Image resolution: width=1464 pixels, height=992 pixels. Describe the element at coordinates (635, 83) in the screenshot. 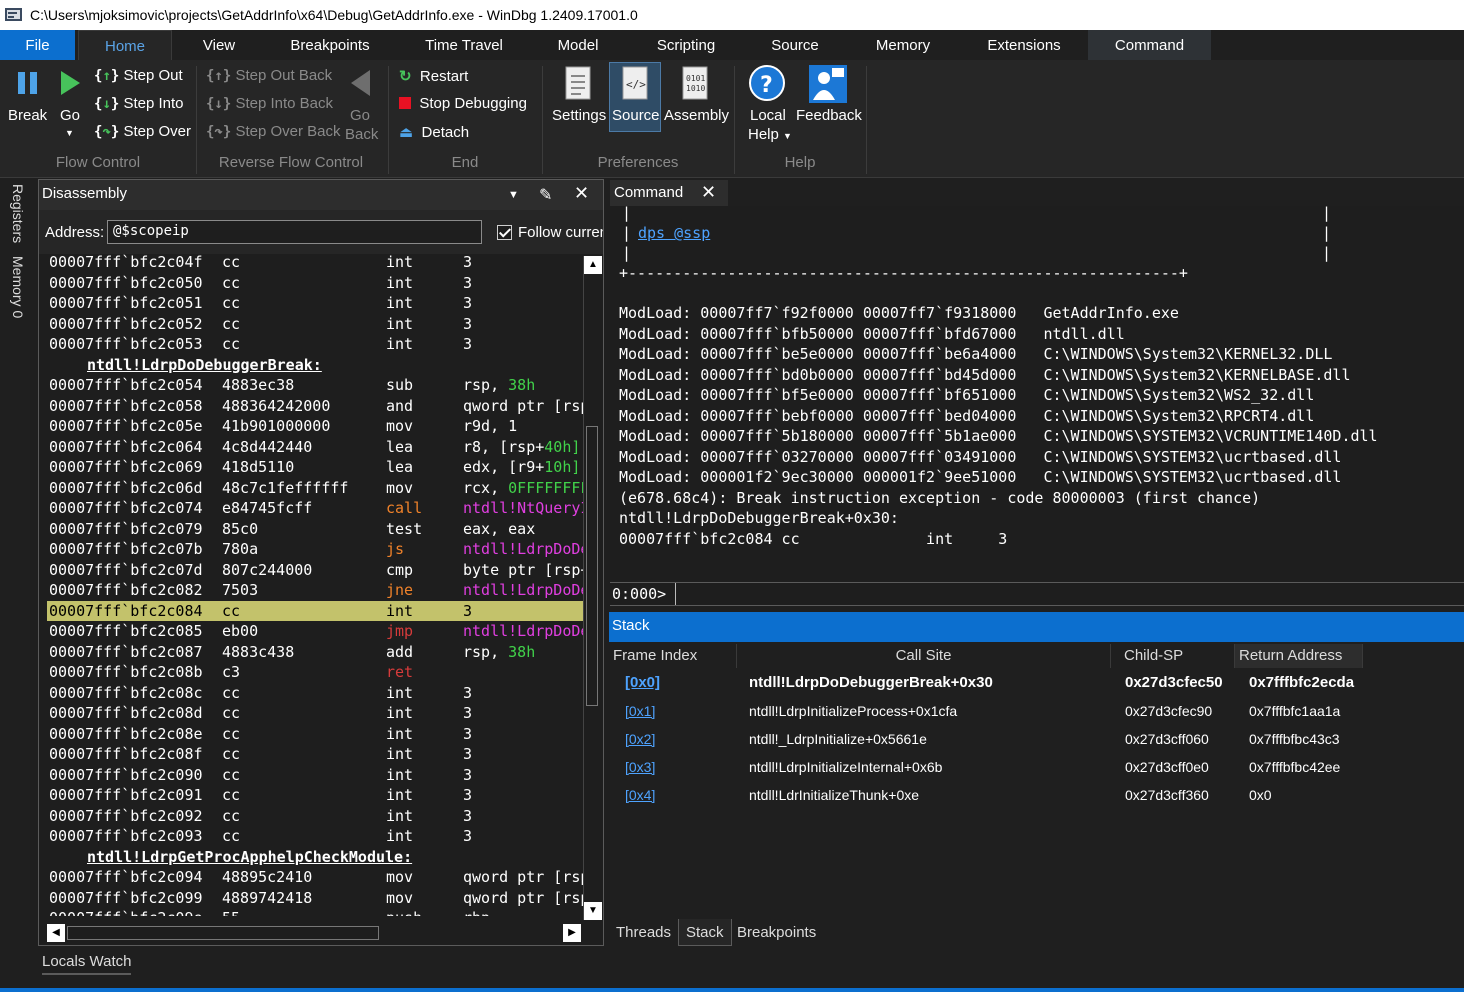

I see `source-code-icon: </>` at that location.